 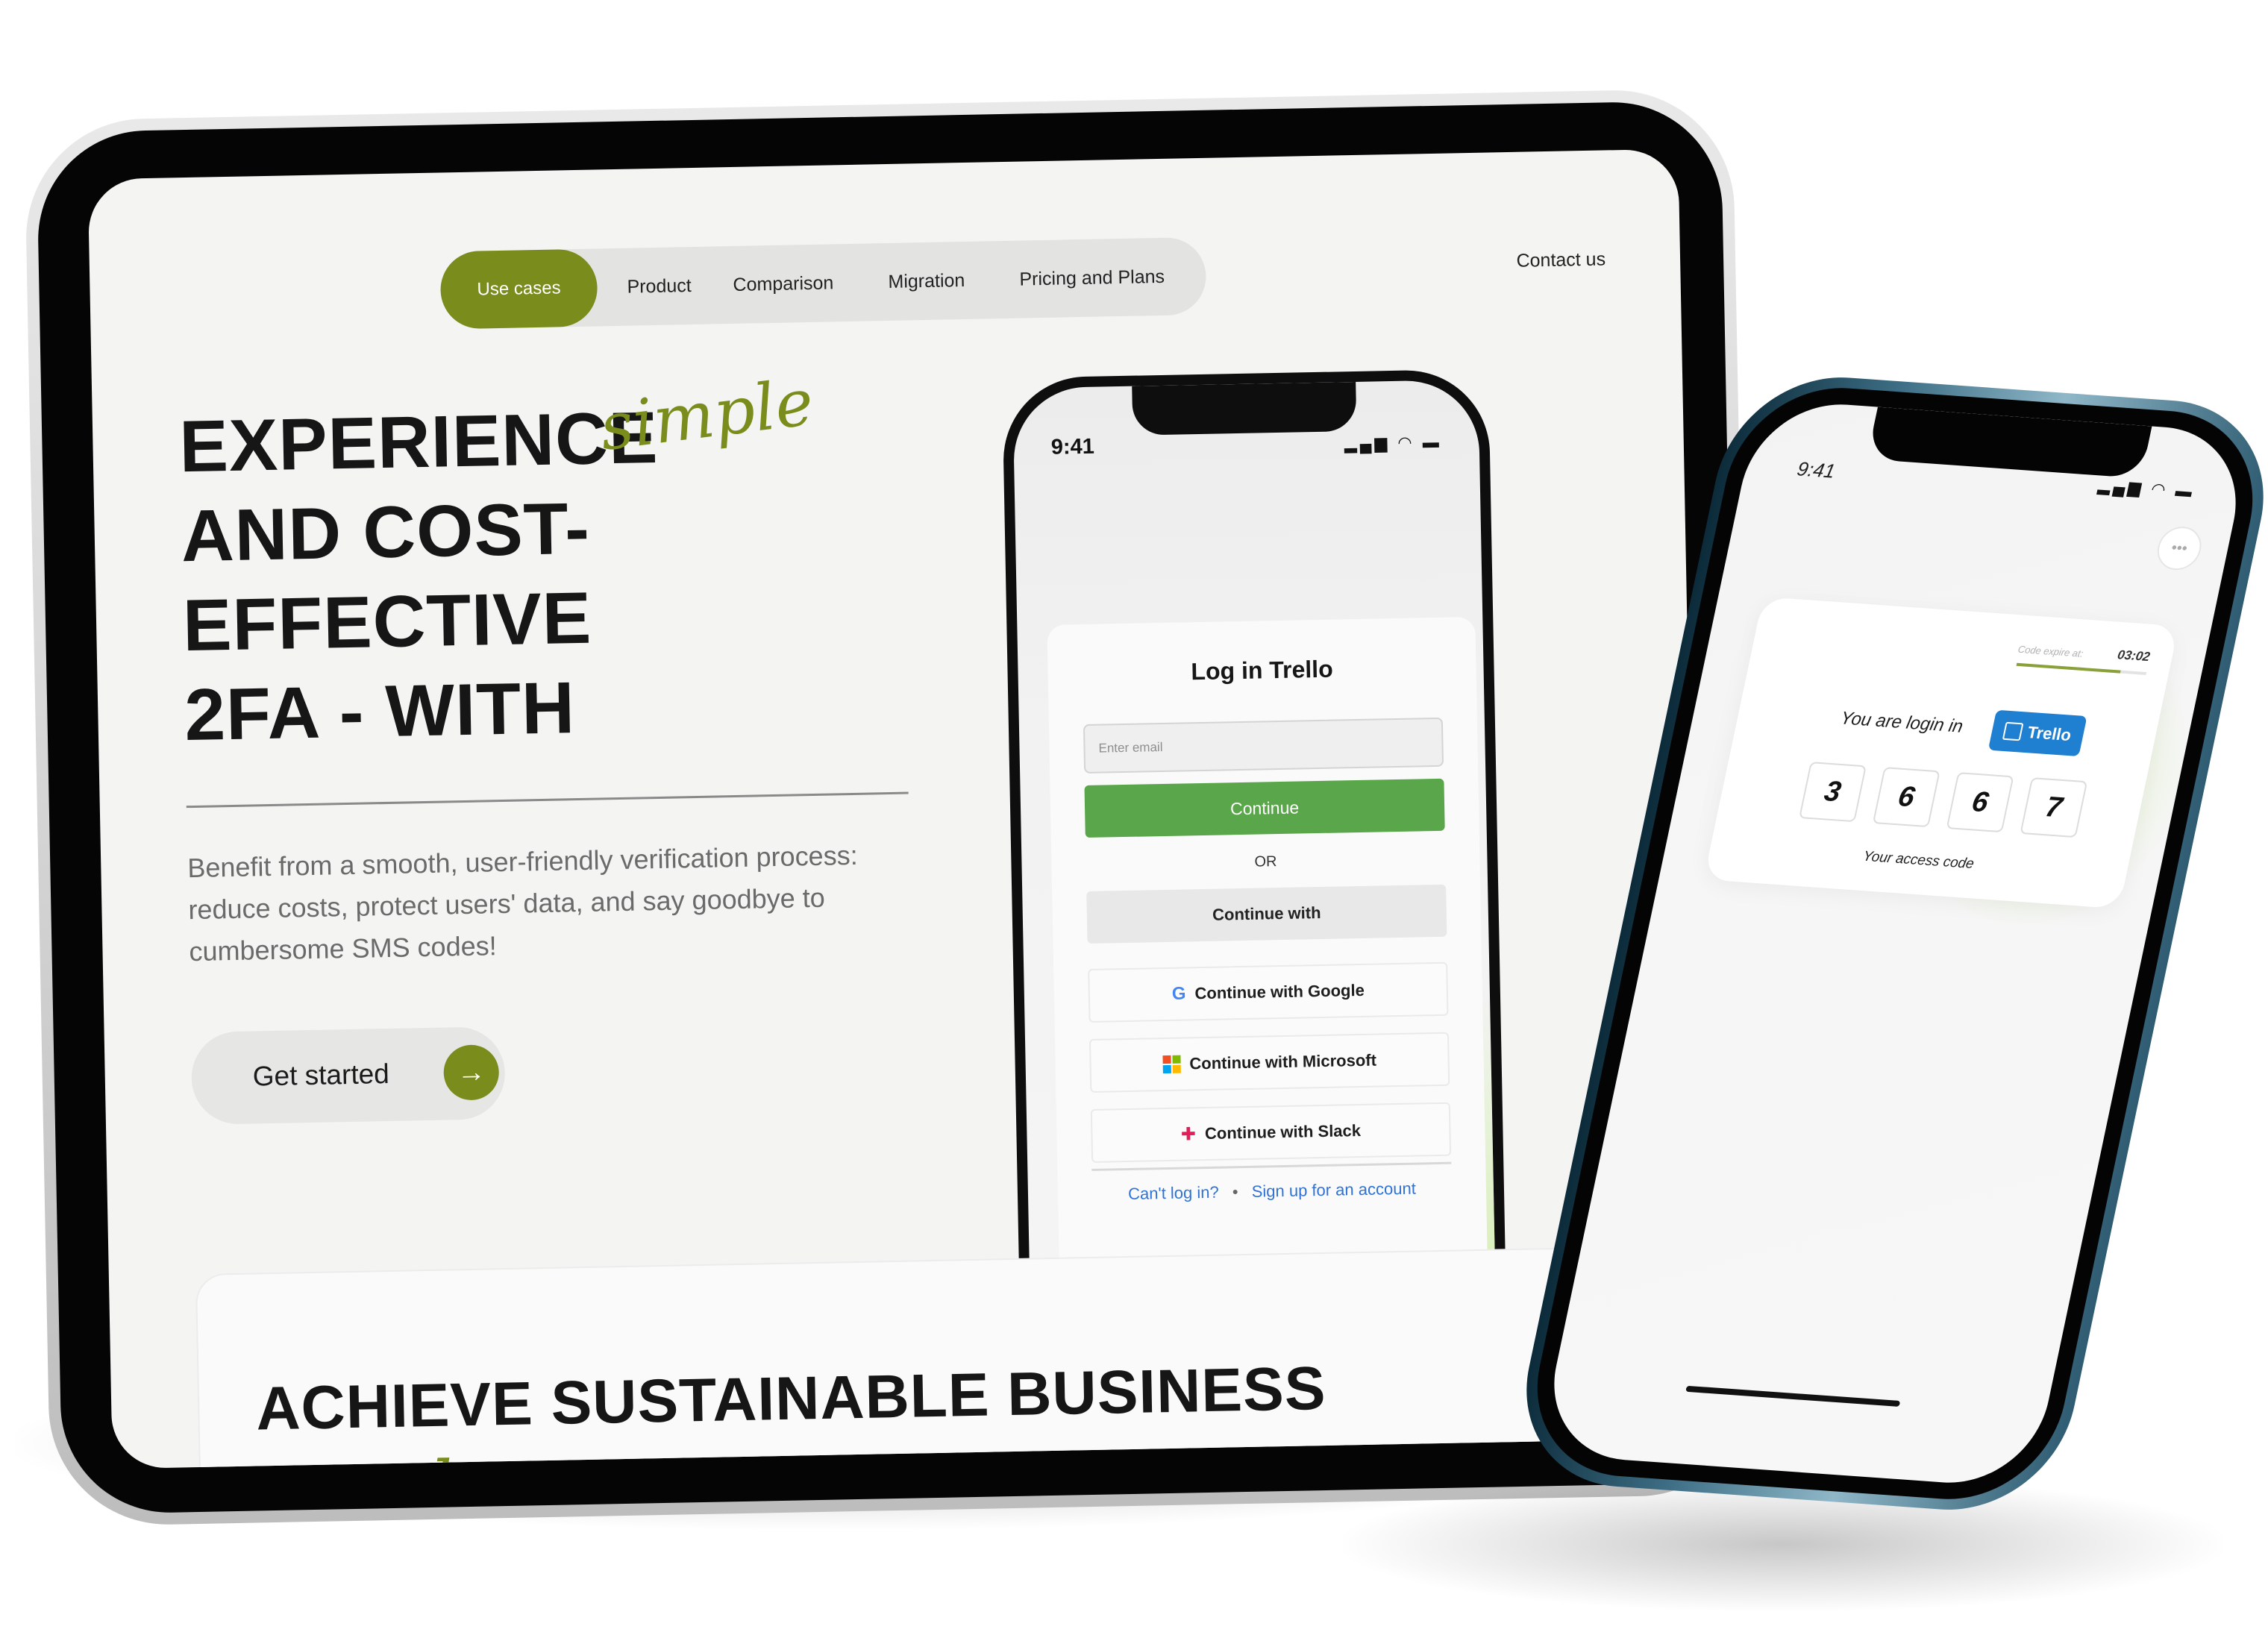 I want to click on microsoft-icon, so click(x=1171, y=1064).